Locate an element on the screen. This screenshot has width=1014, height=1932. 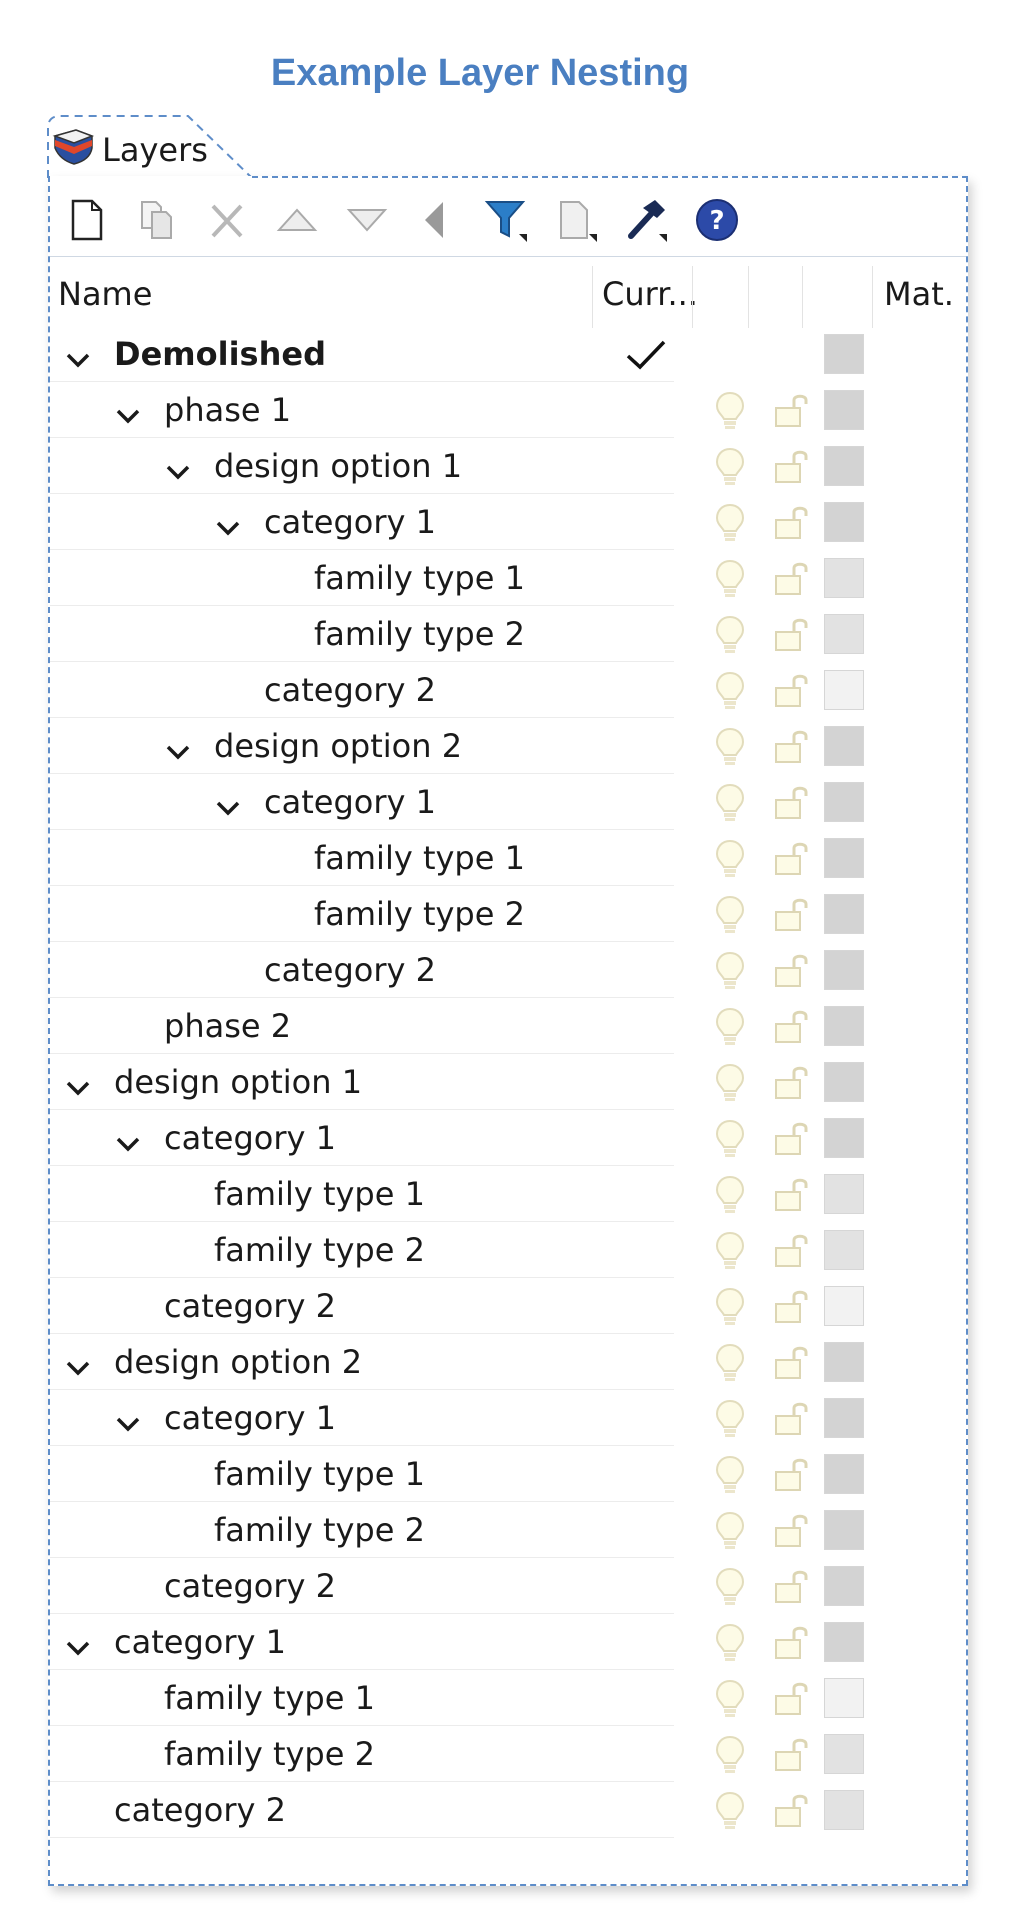
column-header-material: Mat. is located at coordinates (919, 294).